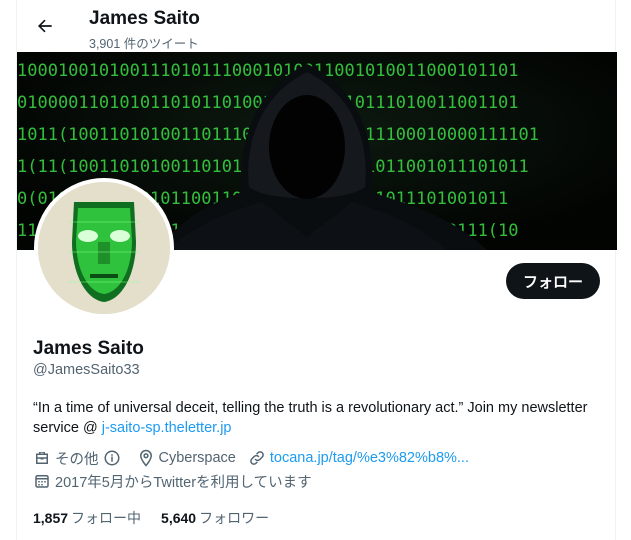 This screenshot has width=631, height=540. Describe the element at coordinates (42, 481) in the screenshot. I see `calendar-icon` at that location.